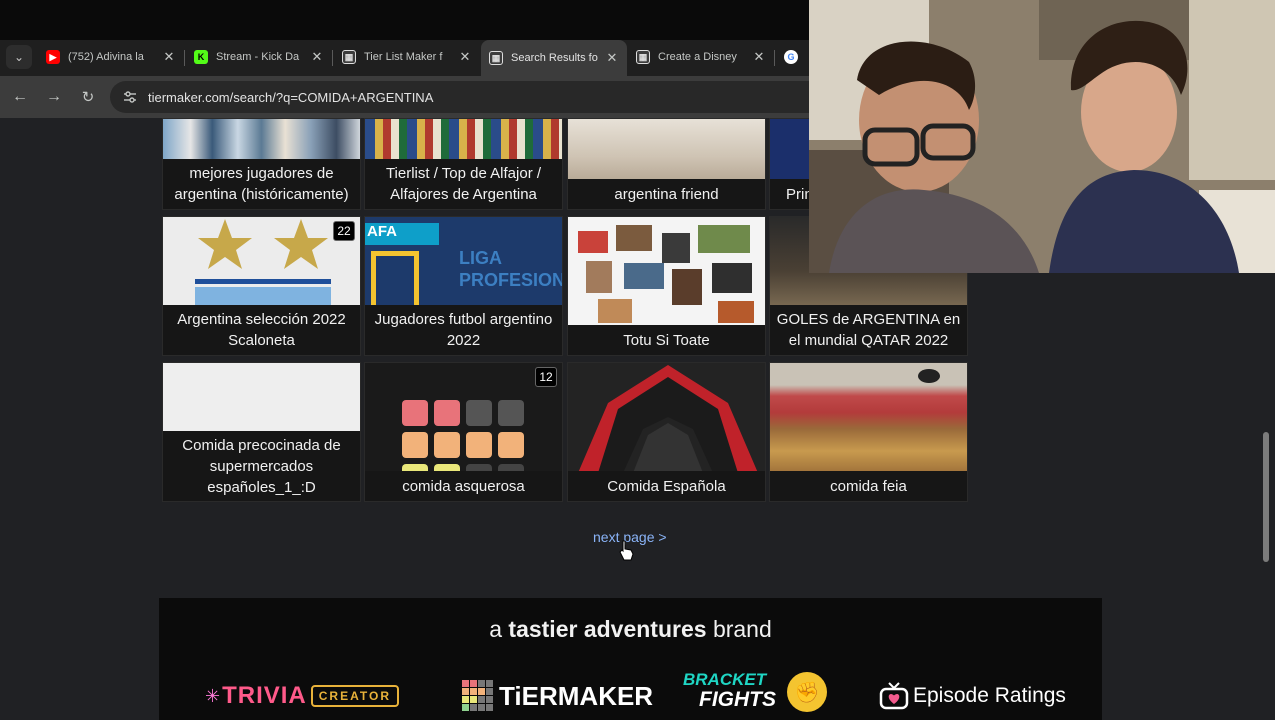 The height and width of the screenshot is (720, 1275). I want to click on tab-title: Create a Disney, so click(697, 57).